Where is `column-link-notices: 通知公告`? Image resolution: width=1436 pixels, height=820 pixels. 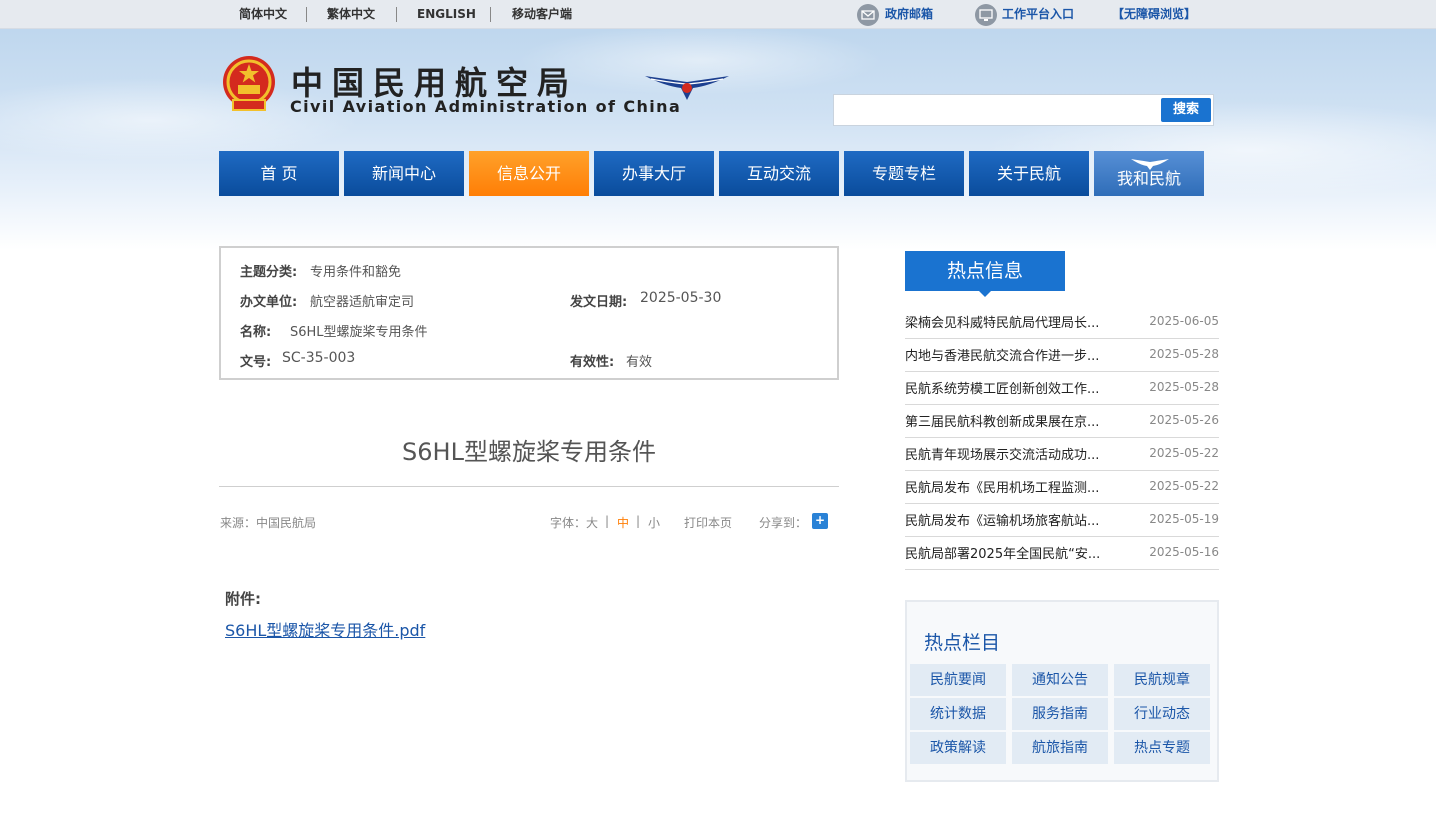
column-link-notices: 通知公告 is located at coordinates (1060, 680).